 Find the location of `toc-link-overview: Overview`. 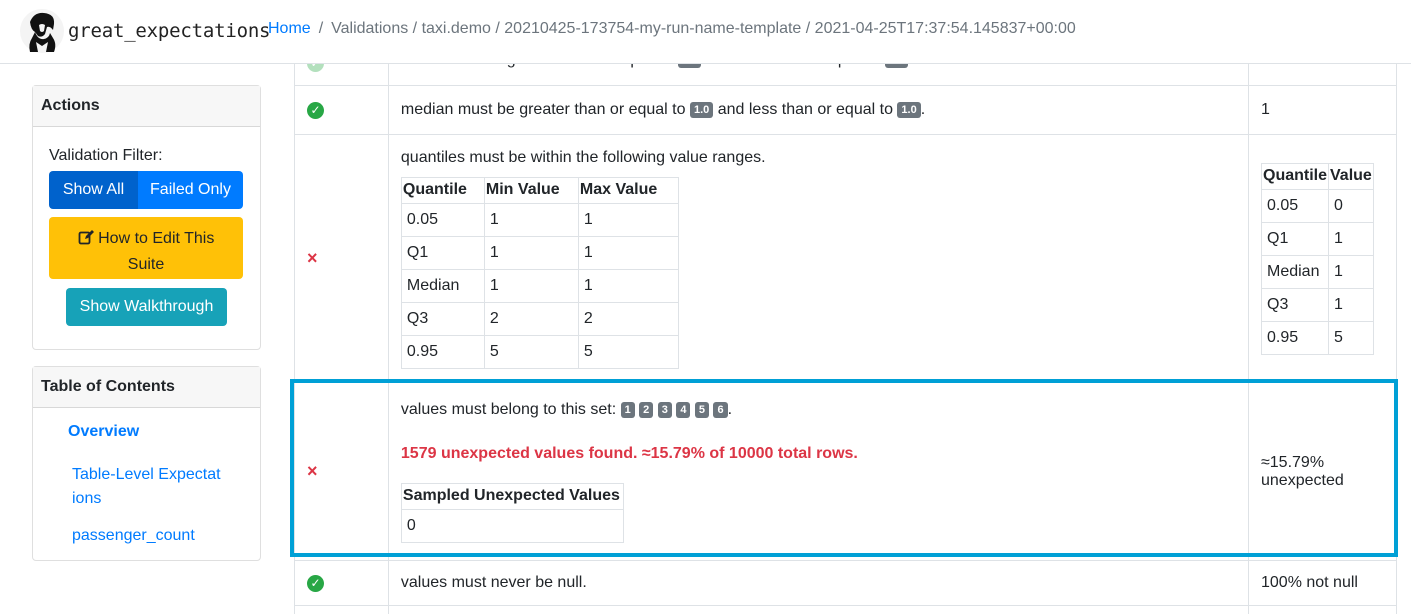

toc-link-overview: Overview is located at coordinates (103, 432).